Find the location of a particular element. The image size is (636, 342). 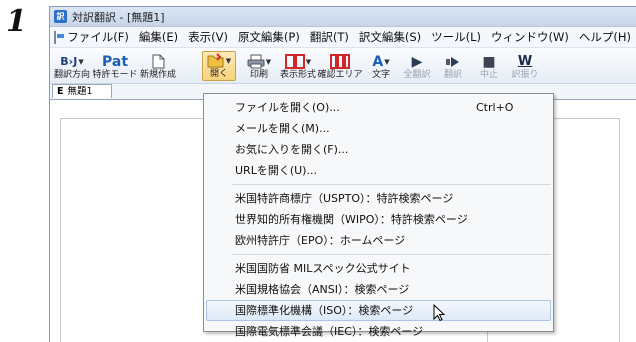

step-number: 1 is located at coordinates (16, 21).